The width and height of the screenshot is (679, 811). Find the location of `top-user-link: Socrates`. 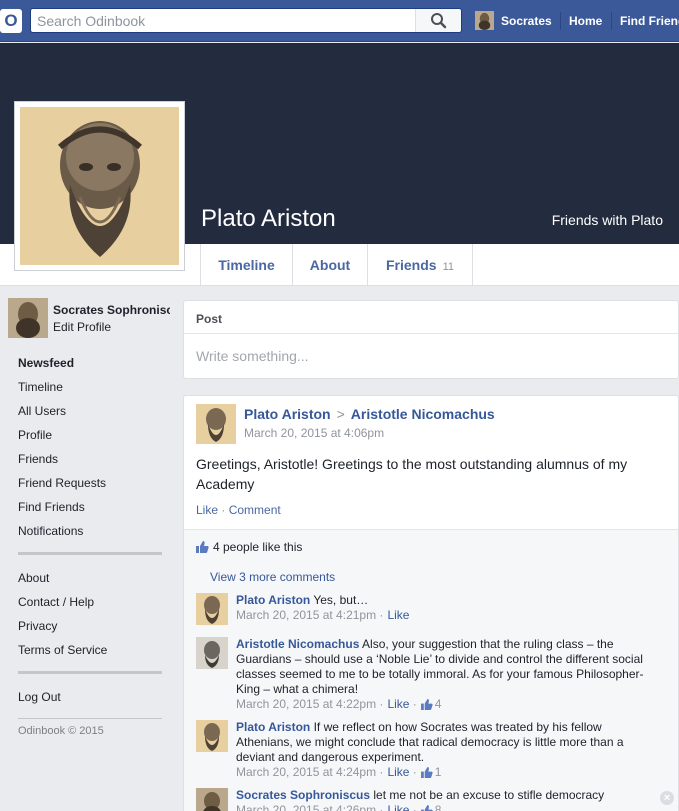

top-user-link: Socrates is located at coordinates (513, 20).